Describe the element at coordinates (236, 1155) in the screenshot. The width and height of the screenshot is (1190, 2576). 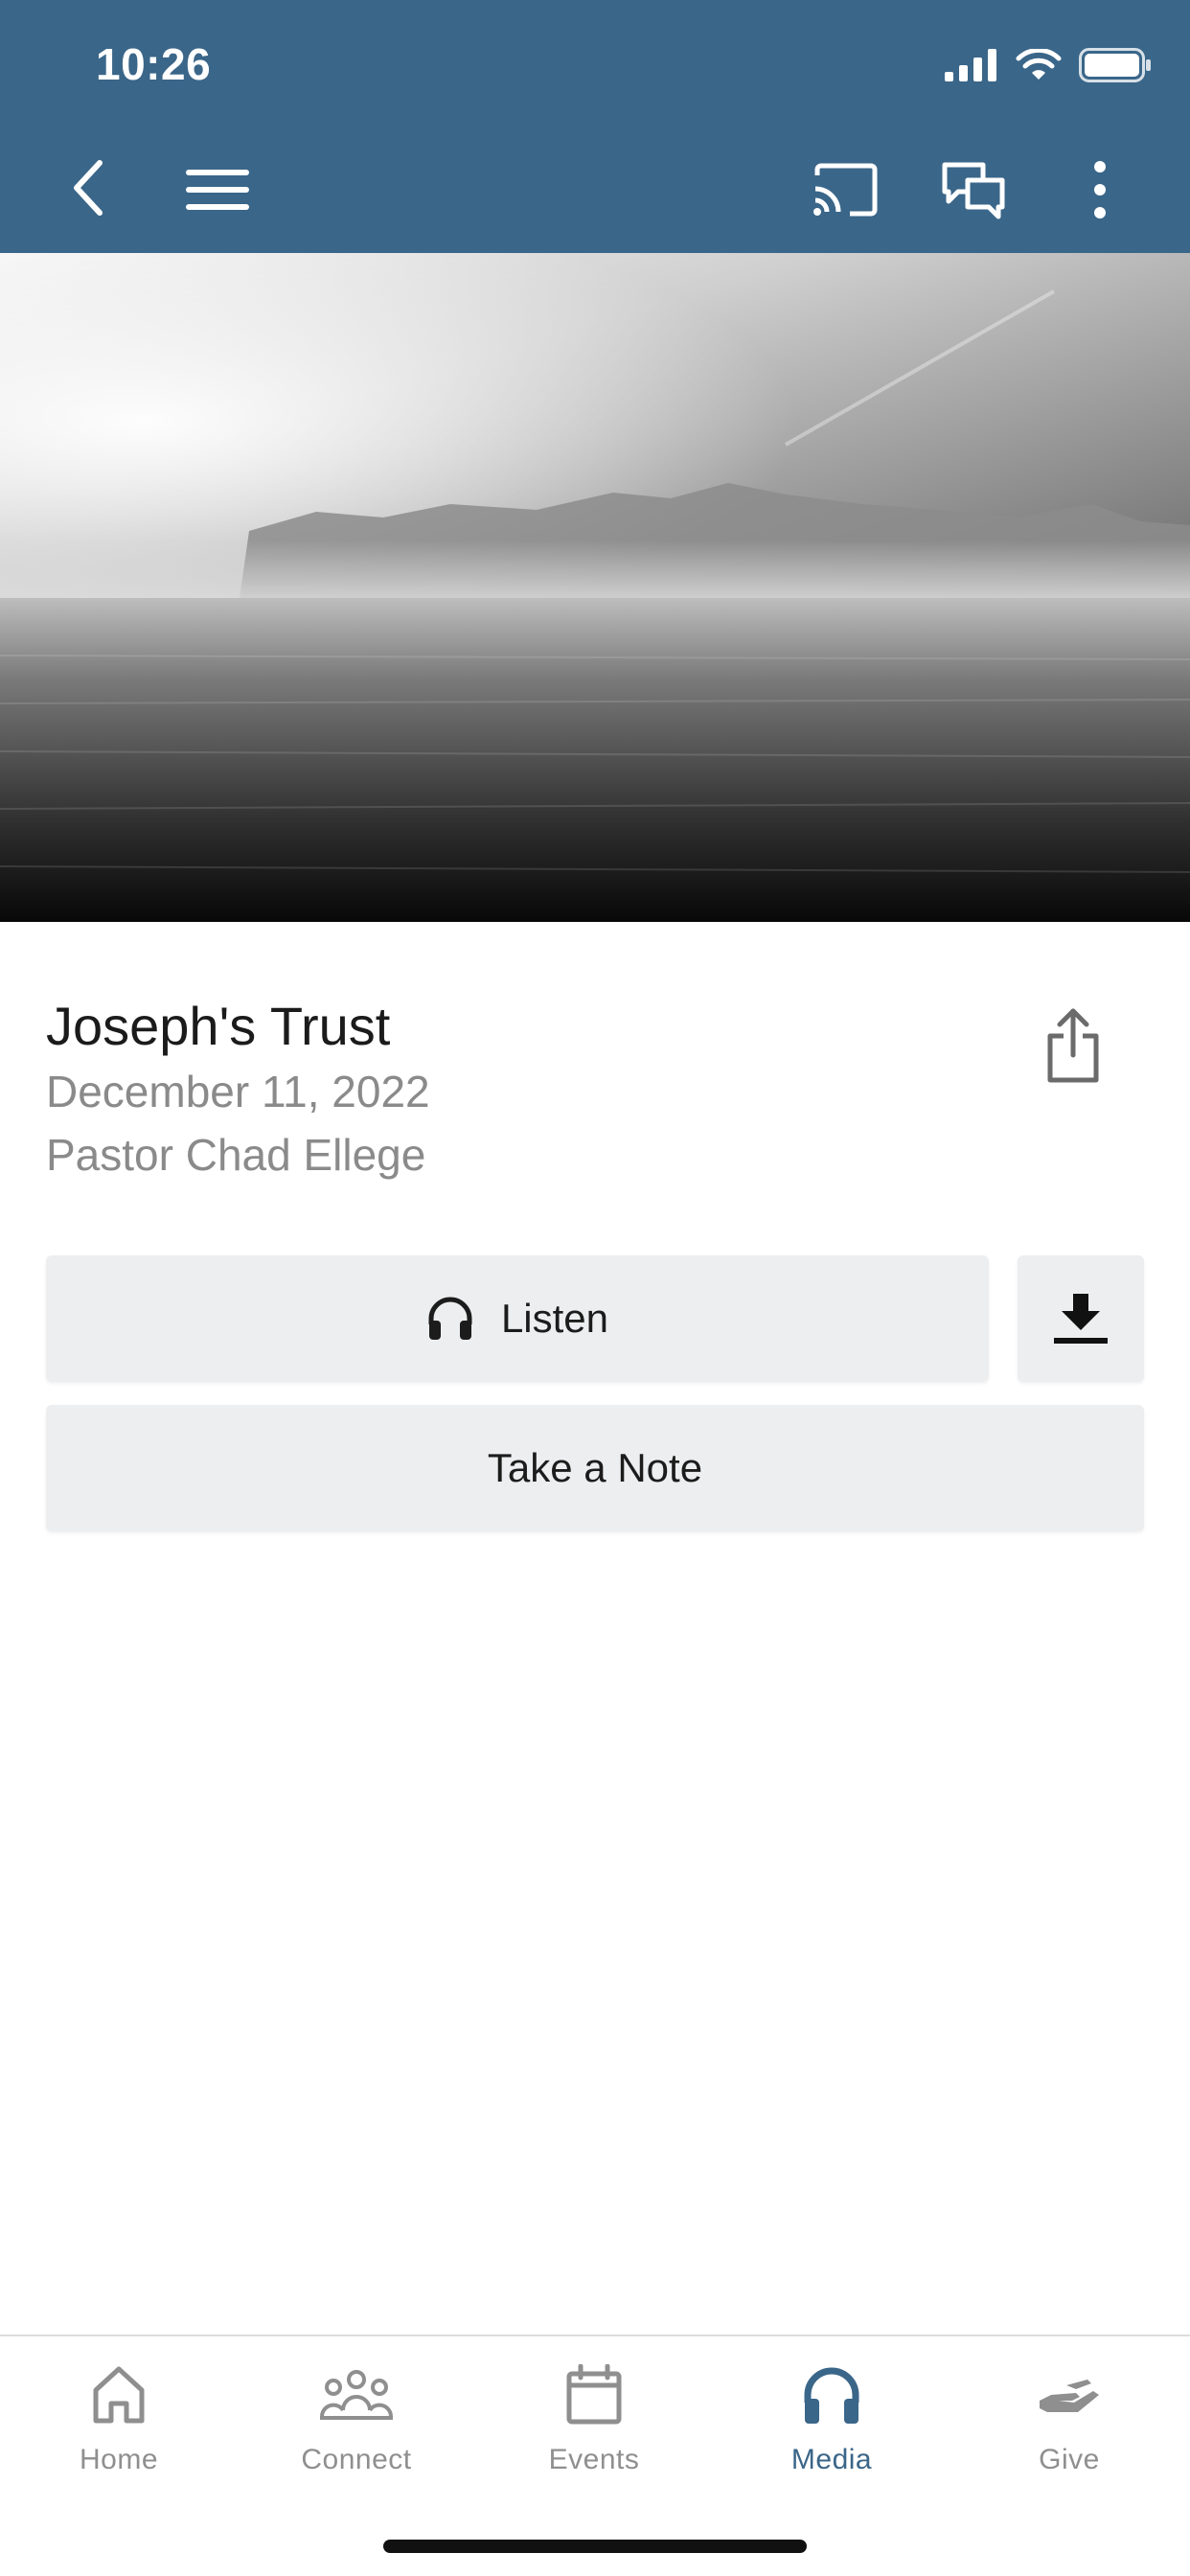
I see `sermon-speaker: Pastor Chad Ellege` at that location.